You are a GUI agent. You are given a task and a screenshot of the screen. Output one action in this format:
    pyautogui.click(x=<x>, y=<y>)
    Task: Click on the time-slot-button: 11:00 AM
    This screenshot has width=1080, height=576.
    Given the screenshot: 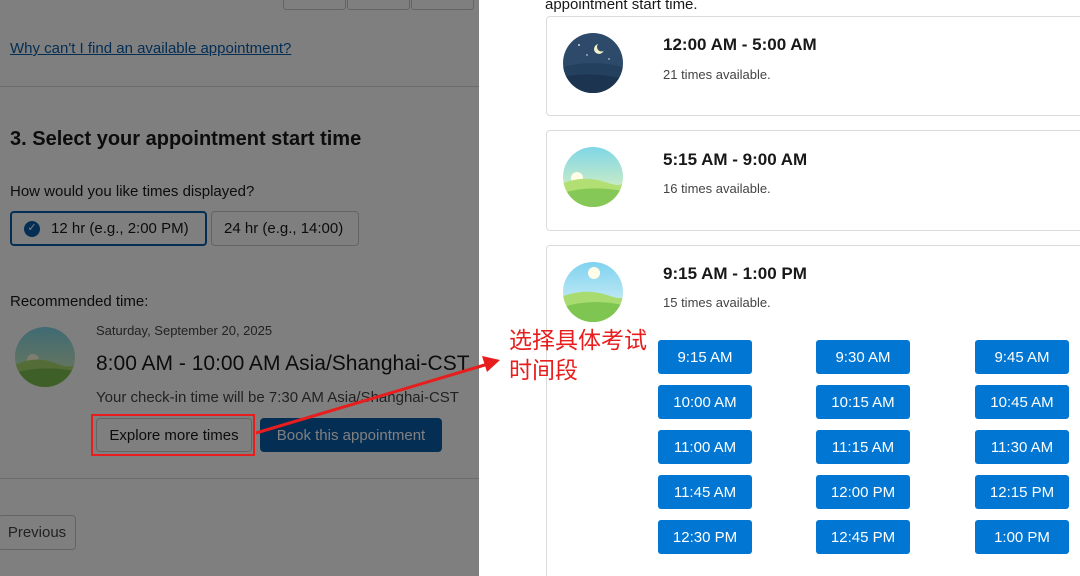 What is the action you would take?
    pyautogui.click(x=705, y=447)
    